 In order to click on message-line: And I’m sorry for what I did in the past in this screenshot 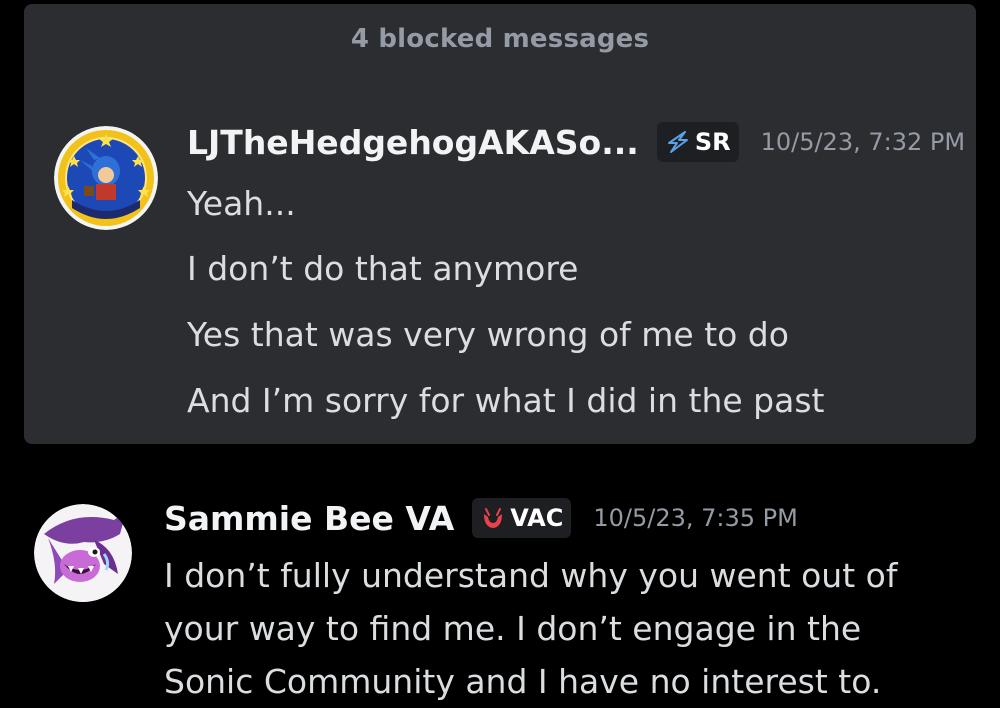, I will do `click(506, 400)`.